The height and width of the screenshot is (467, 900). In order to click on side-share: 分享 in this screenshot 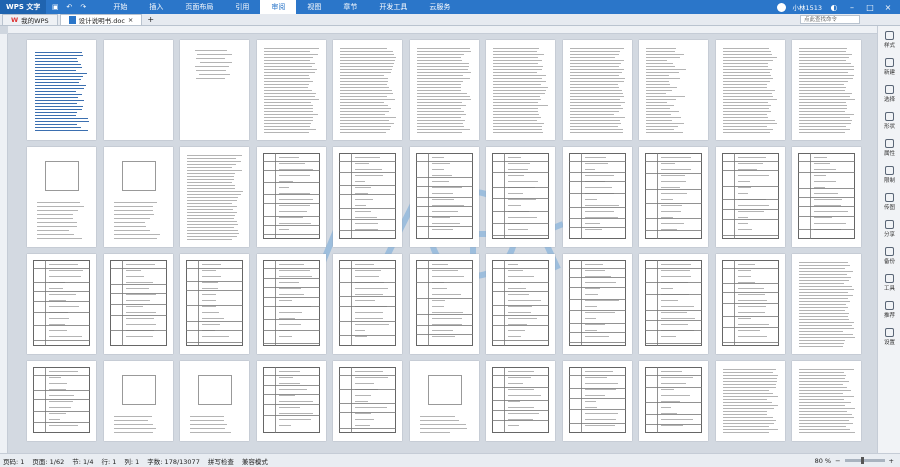, I will do `click(889, 228)`.